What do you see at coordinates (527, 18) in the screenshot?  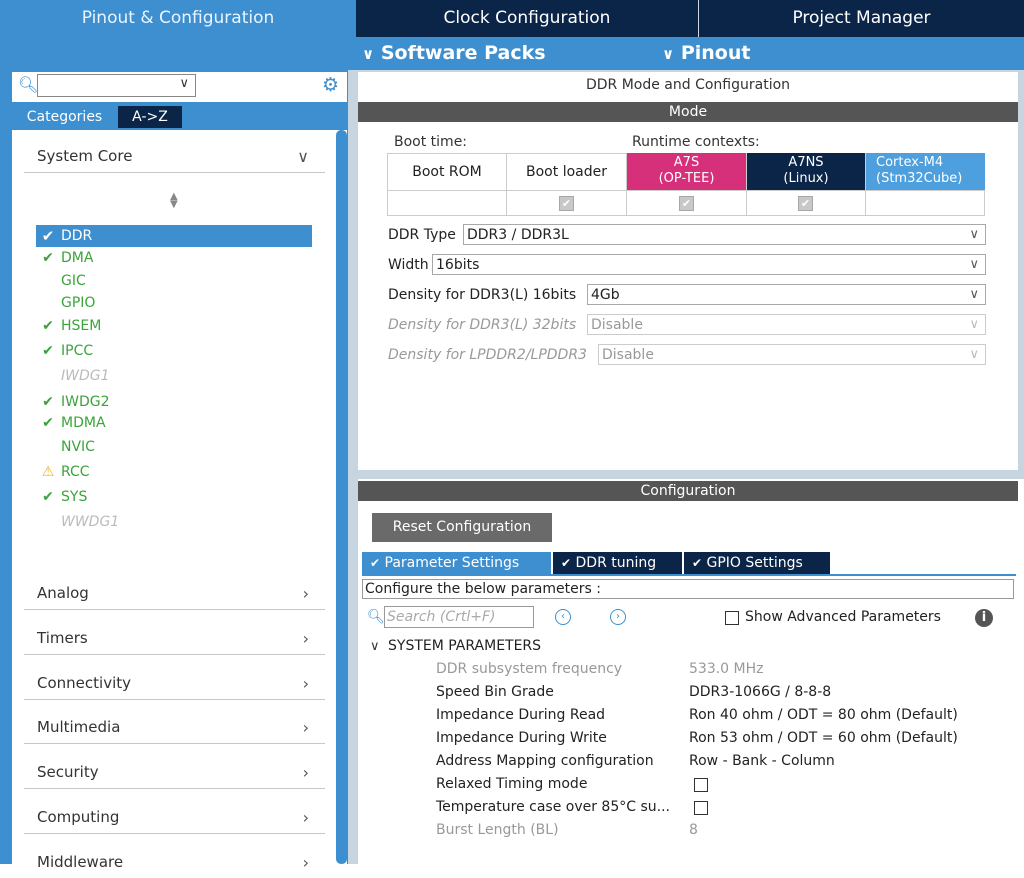 I see `tab-clock-configuration: Clock Configuration` at bounding box center [527, 18].